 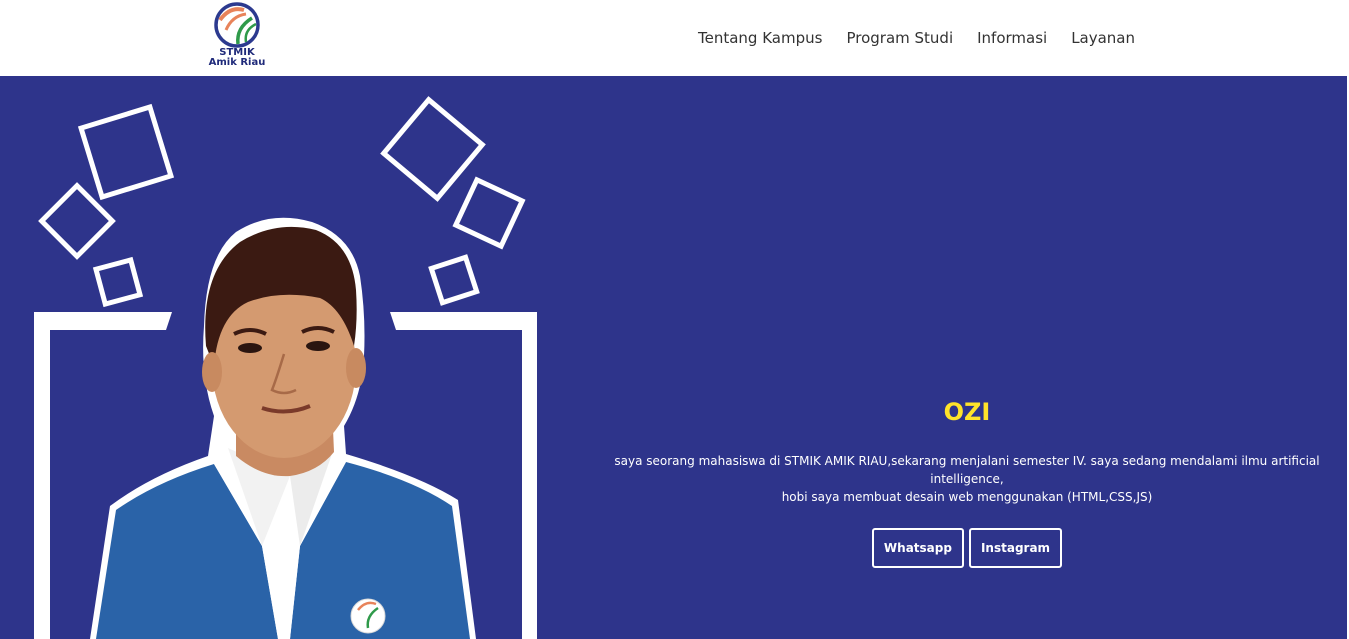 I want to click on site-logo: STMIK Amik Riau, so click(x=237, y=36).